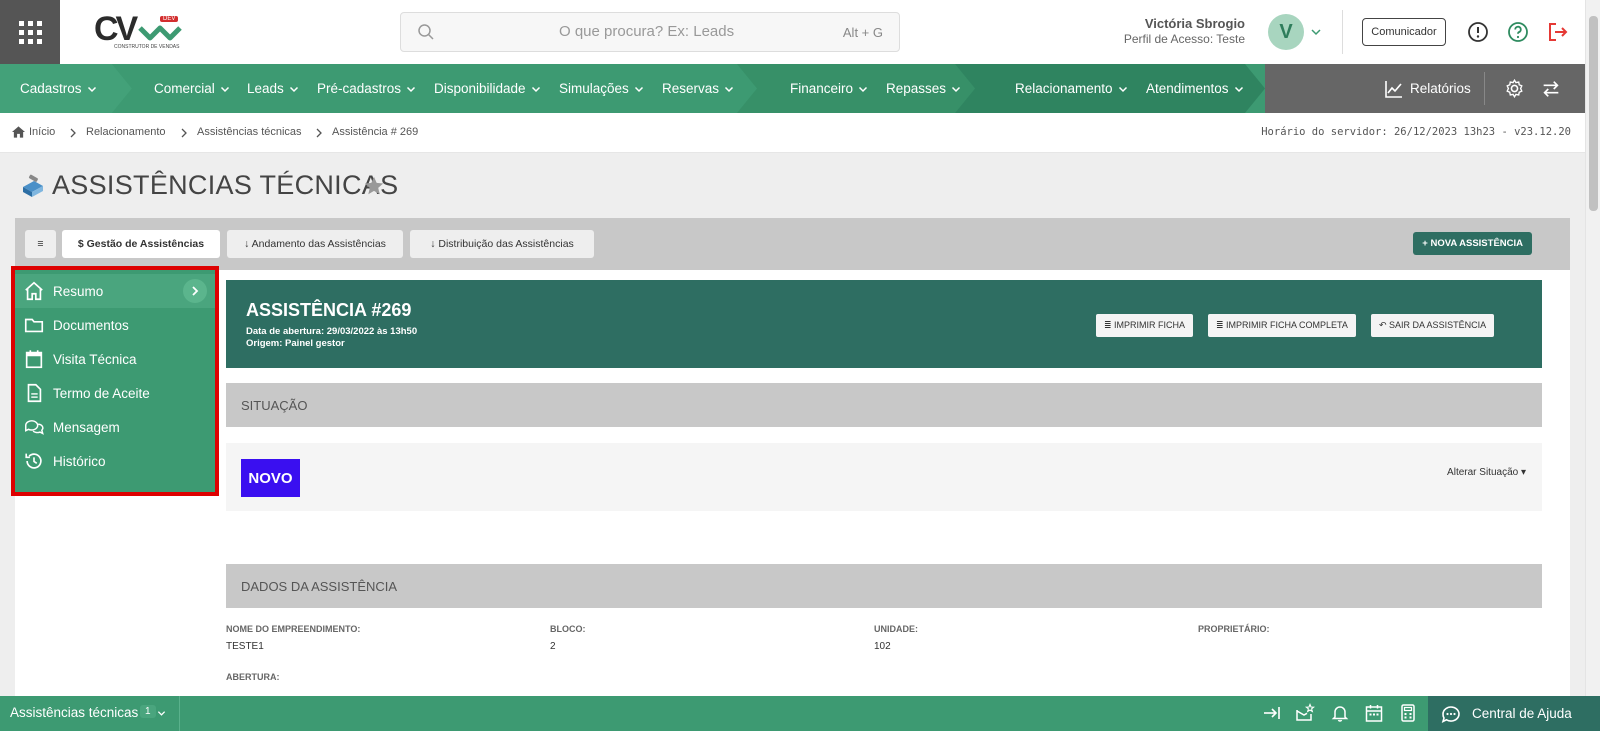 The image size is (1600, 731). I want to click on global-search: O que procura? Ex: Leads Alt + G, so click(650, 32).